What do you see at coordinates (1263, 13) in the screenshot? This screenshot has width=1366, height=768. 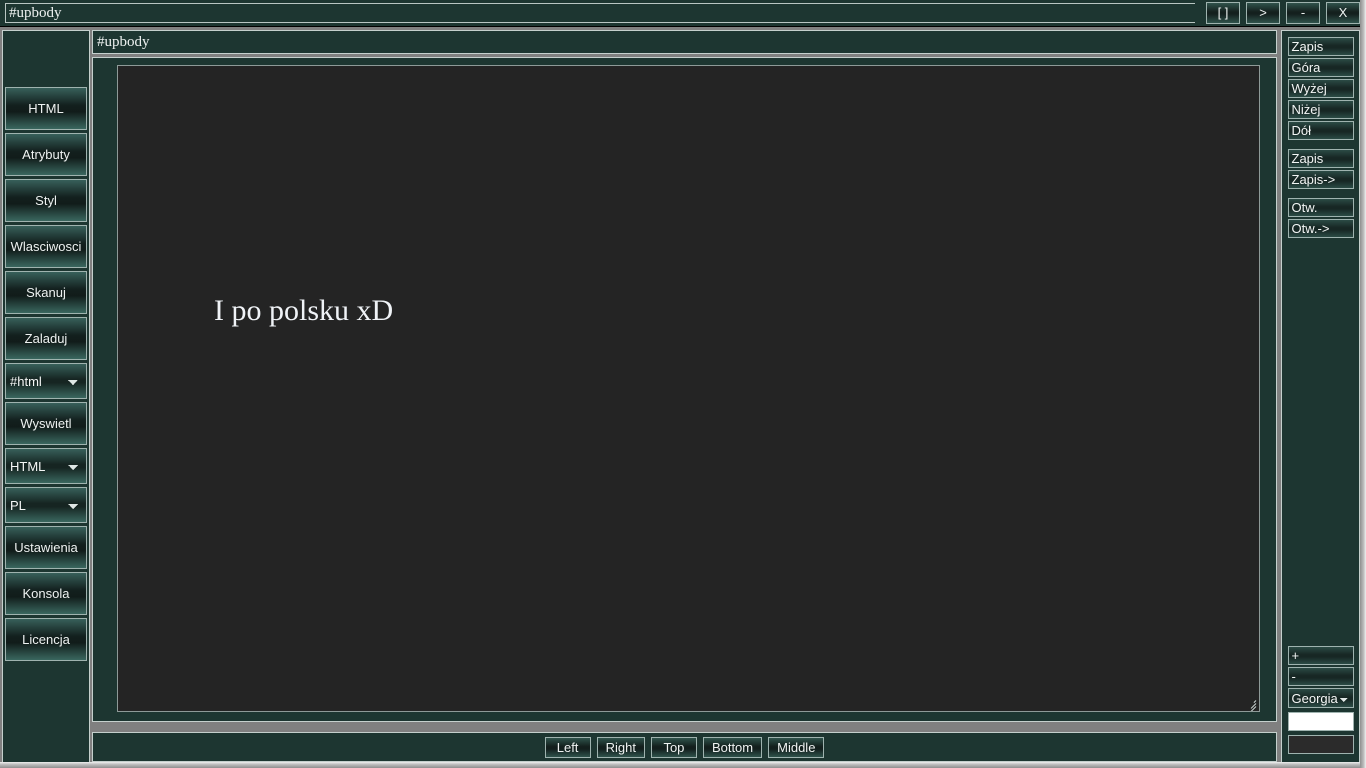 I see `expand-button: >` at bounding box center [1263, 13].